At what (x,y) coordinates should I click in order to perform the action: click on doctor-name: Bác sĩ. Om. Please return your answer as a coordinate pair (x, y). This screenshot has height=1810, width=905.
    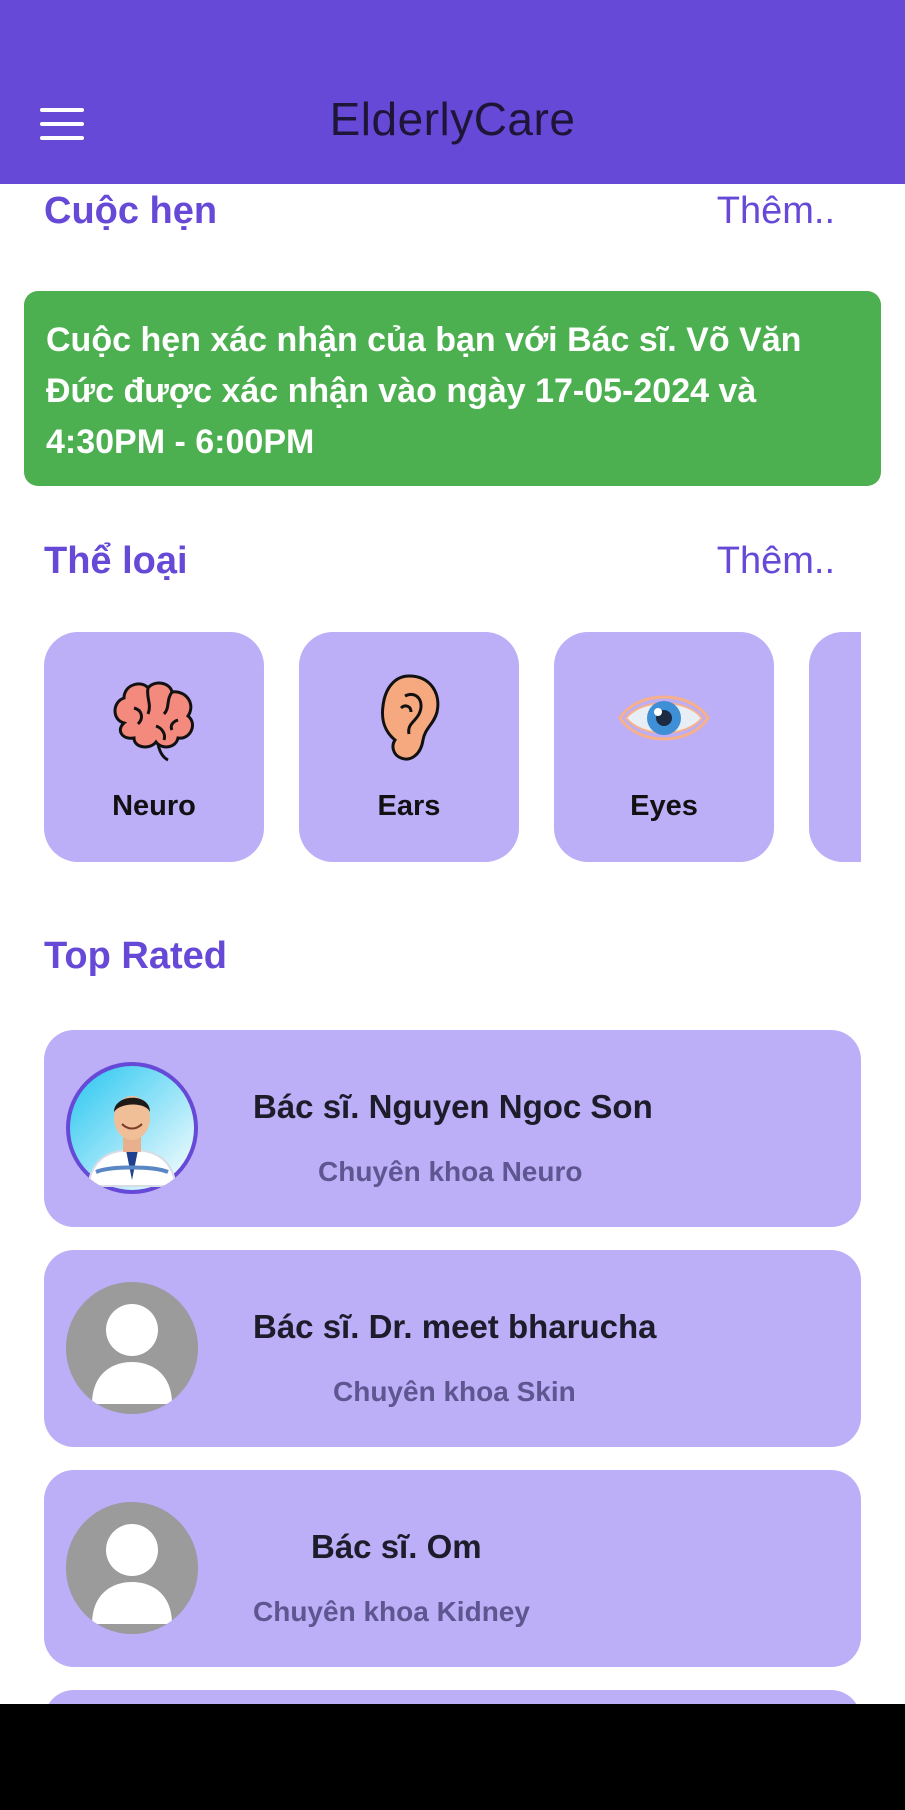
    Looking at the image, I should click on (396, 1546).